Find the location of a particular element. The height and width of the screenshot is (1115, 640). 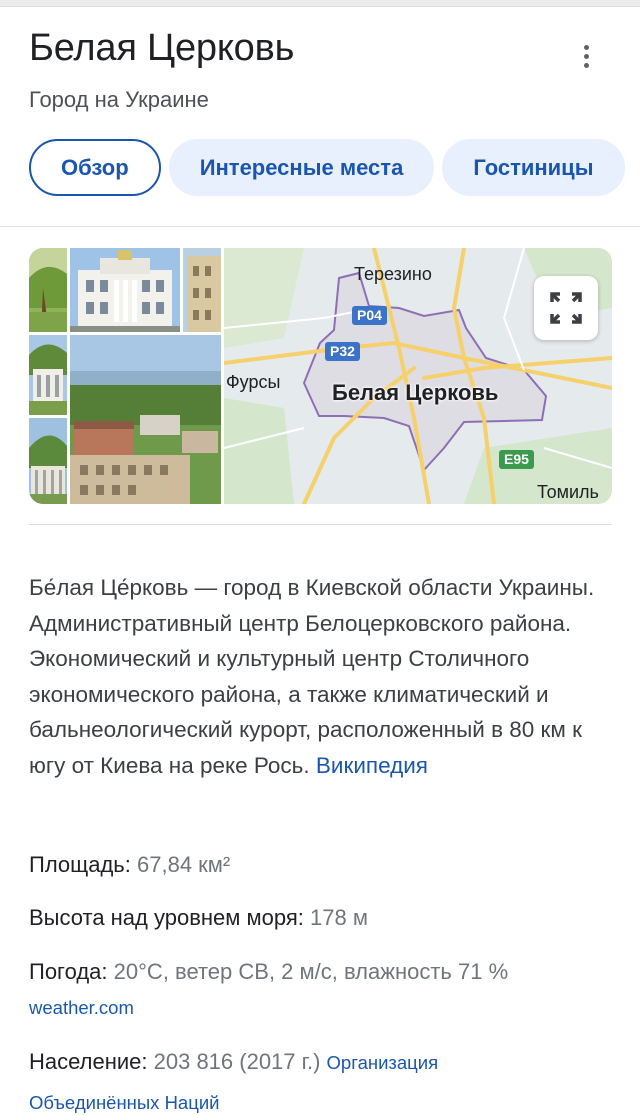

photo-white-building is located at coordinates (125, 290).